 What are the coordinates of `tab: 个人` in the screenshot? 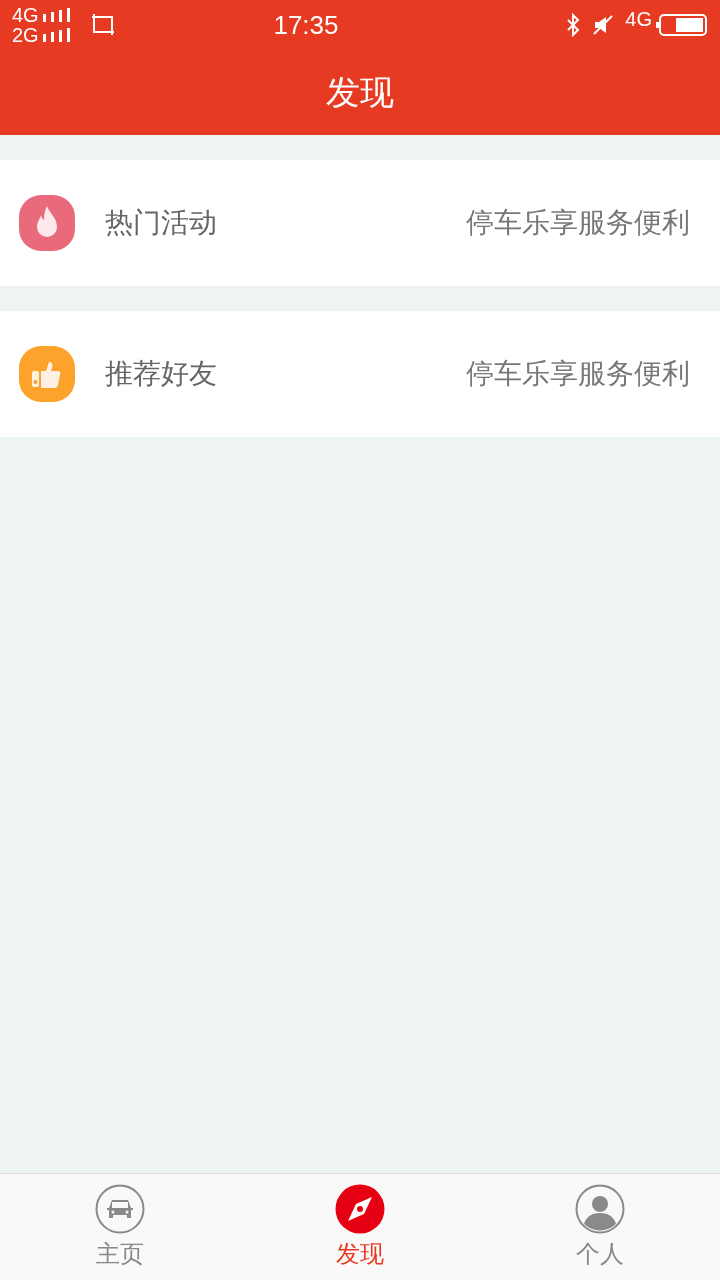 It's located at (600, 1227).